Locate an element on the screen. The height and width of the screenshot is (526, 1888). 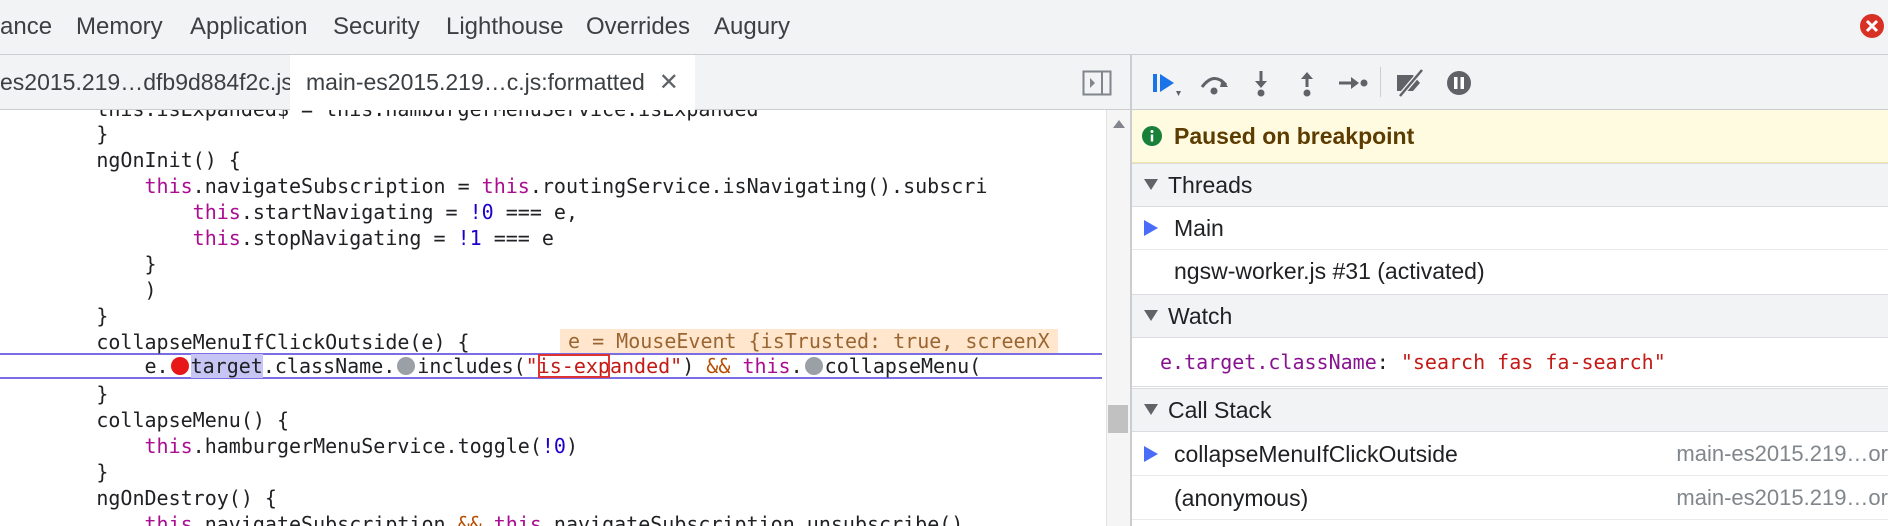
section-title: Threads is located at coordinates (1210, 185).